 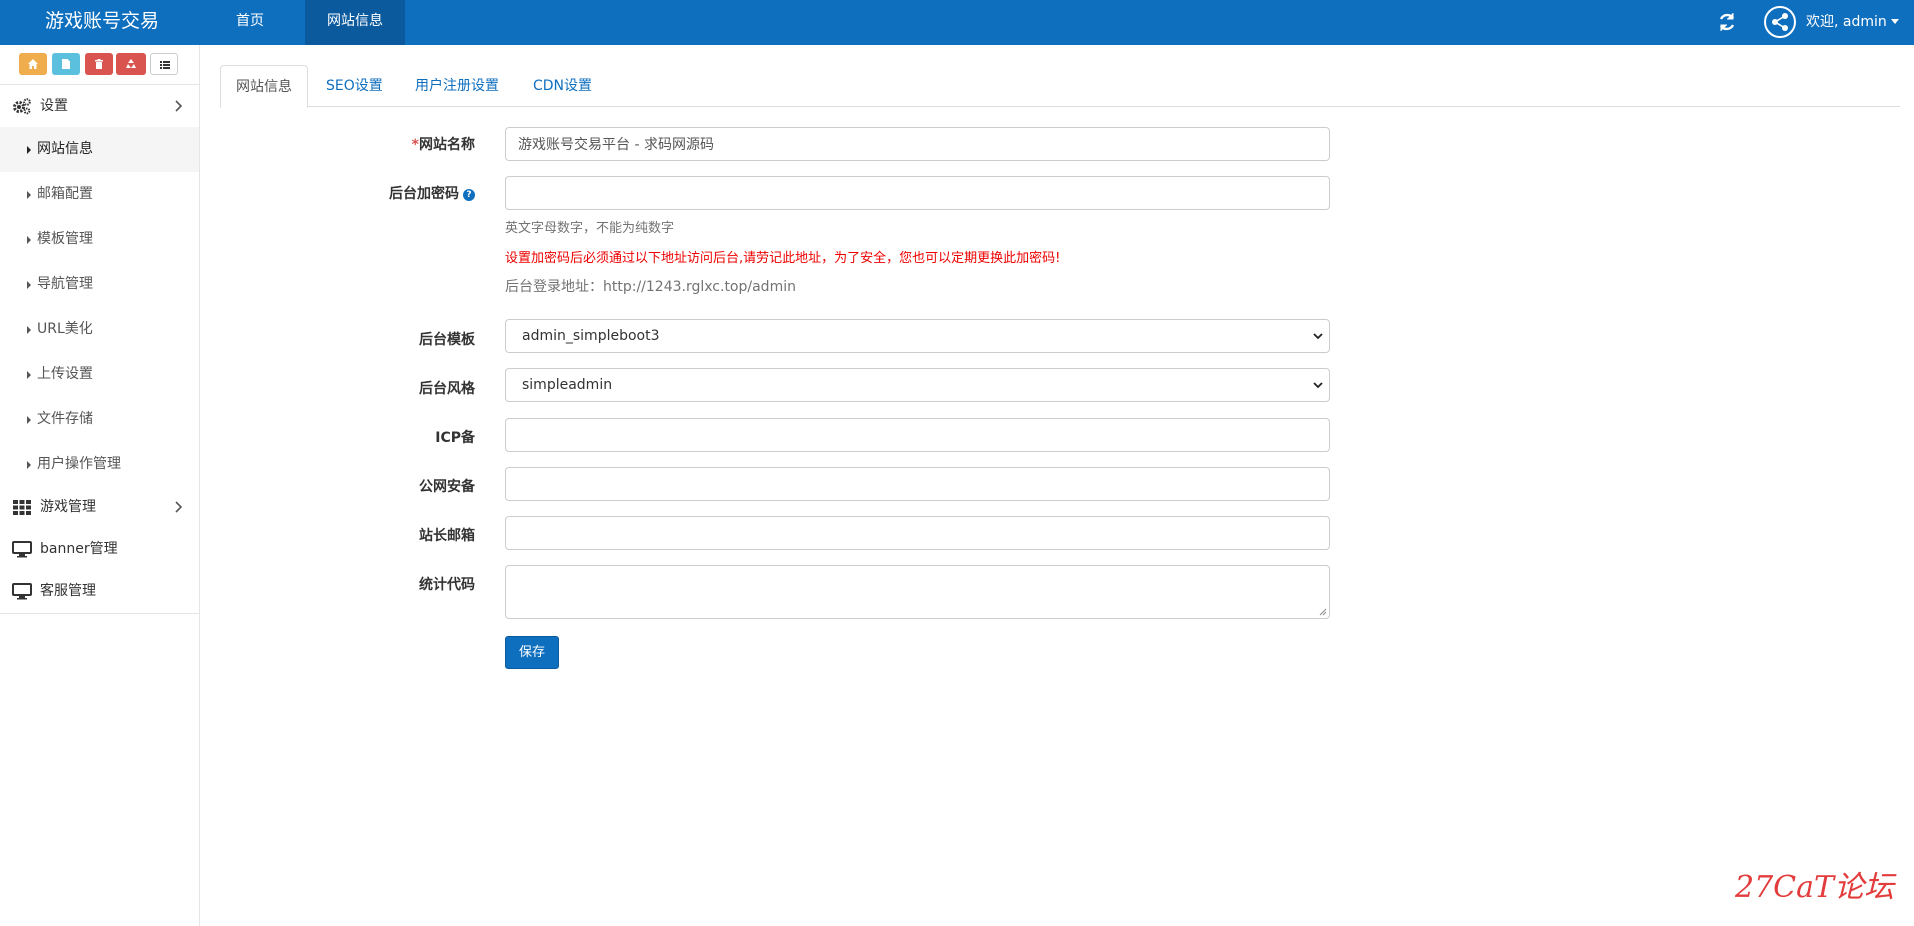 I want to click on grid-icon, so click(x=22, y=507).